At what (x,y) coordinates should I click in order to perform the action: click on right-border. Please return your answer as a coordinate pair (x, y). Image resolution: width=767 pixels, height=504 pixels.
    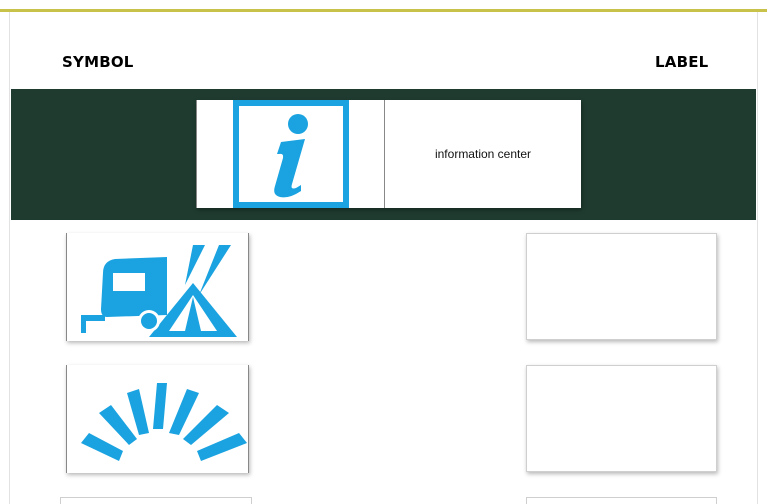
    Looking at the image, I should click on (757, 258).